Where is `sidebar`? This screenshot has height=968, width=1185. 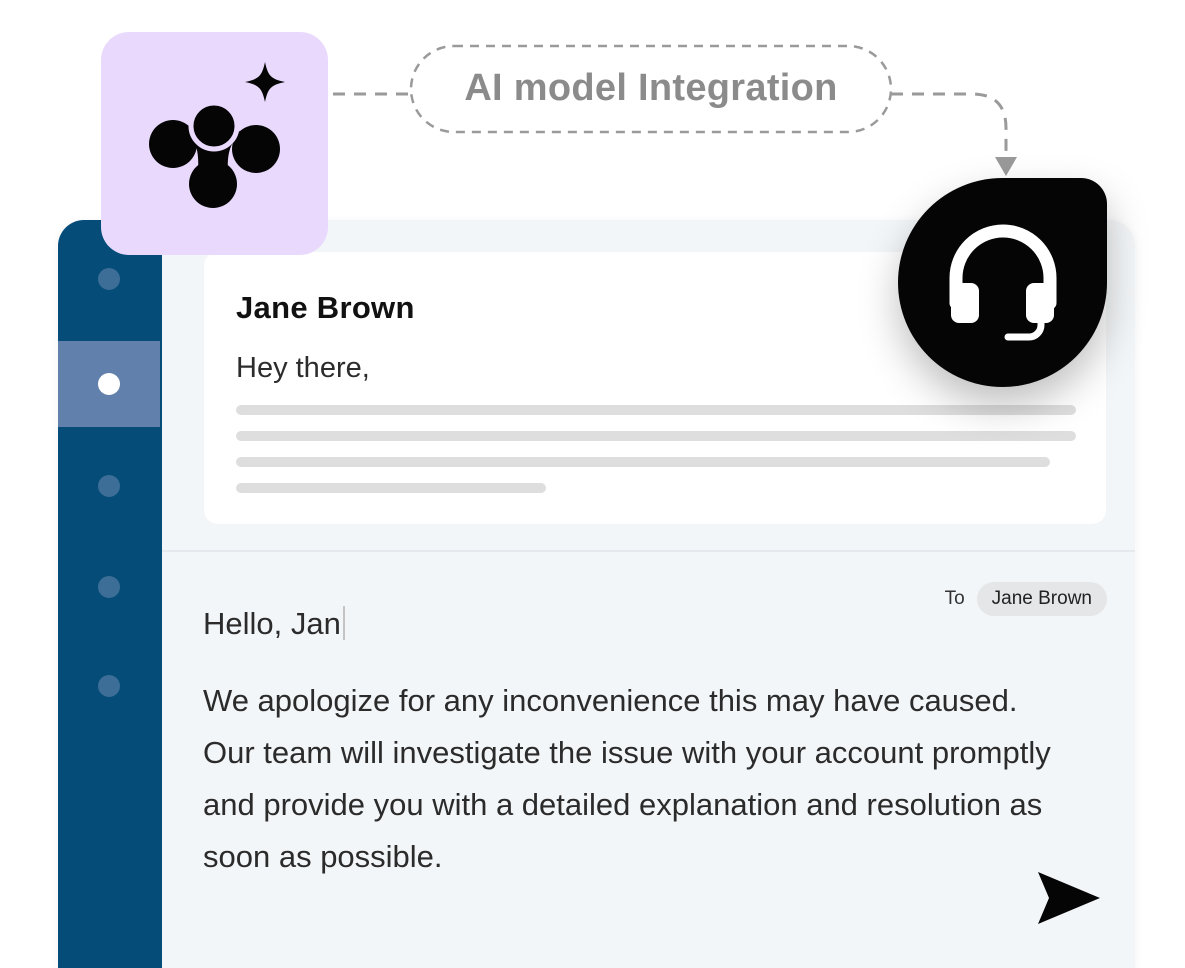
sidebar is located at coordinates (110, 594).